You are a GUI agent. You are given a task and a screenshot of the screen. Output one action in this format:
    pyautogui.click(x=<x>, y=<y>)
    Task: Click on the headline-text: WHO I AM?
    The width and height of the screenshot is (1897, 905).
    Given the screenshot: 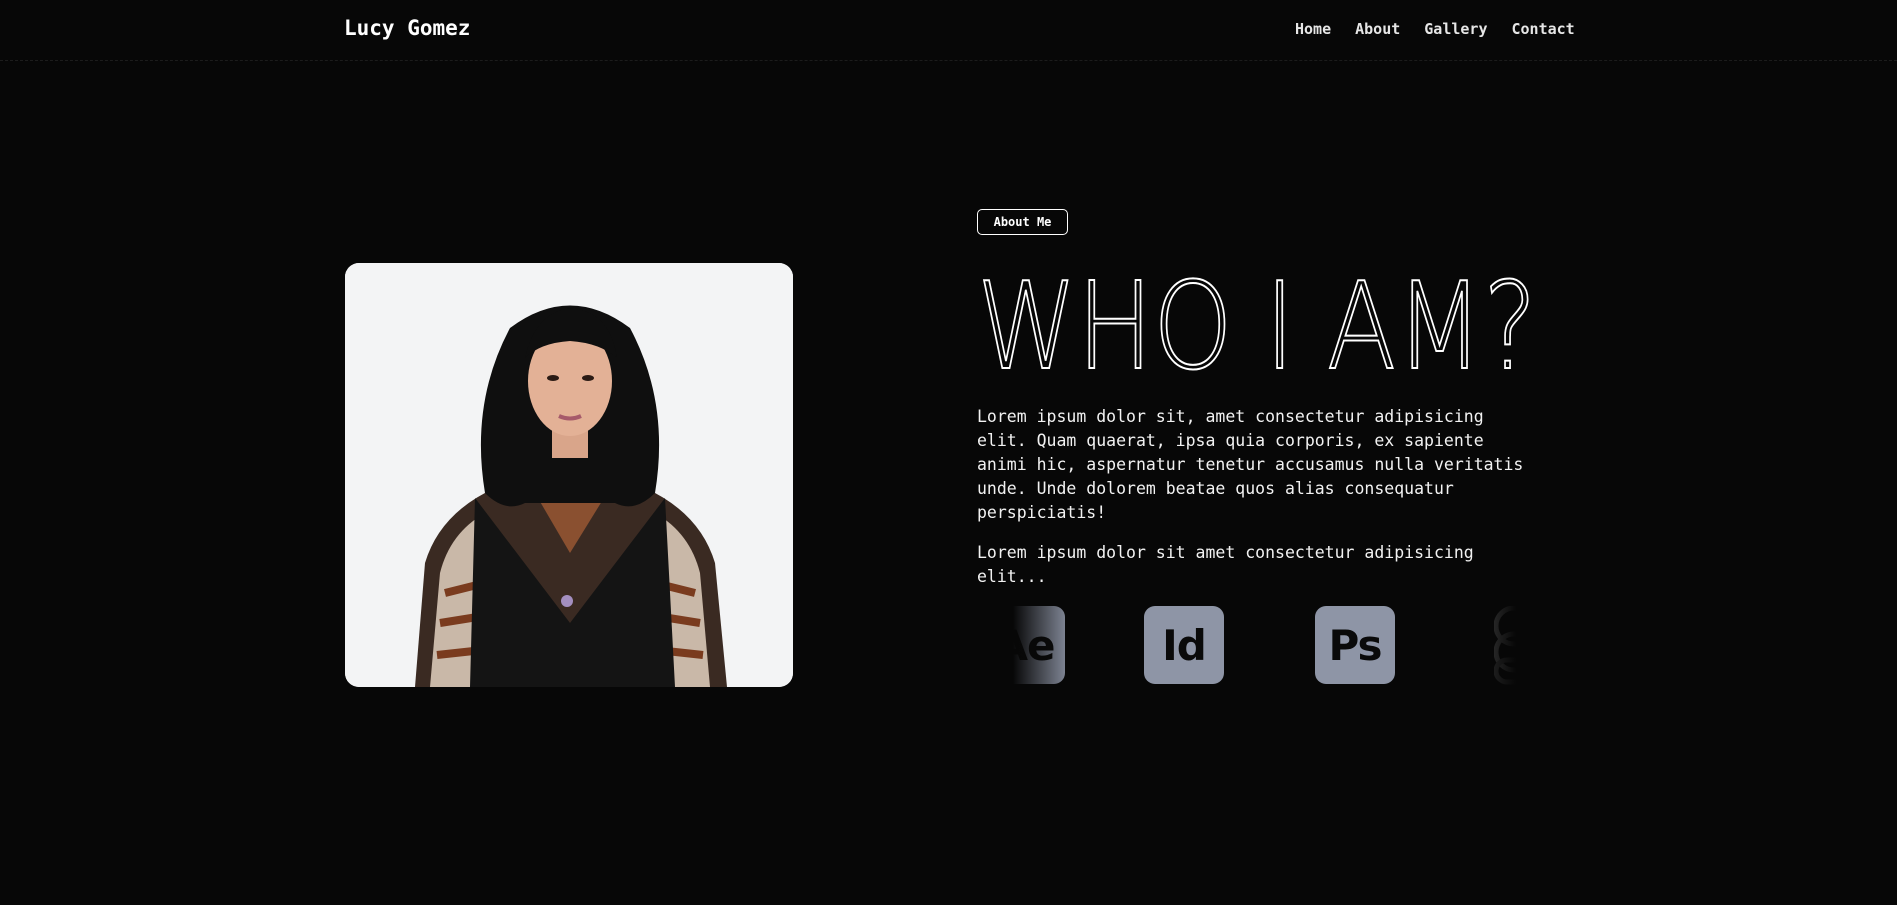 What is the action you would take?
    pyautogui.click(x=1257, y=325)
    